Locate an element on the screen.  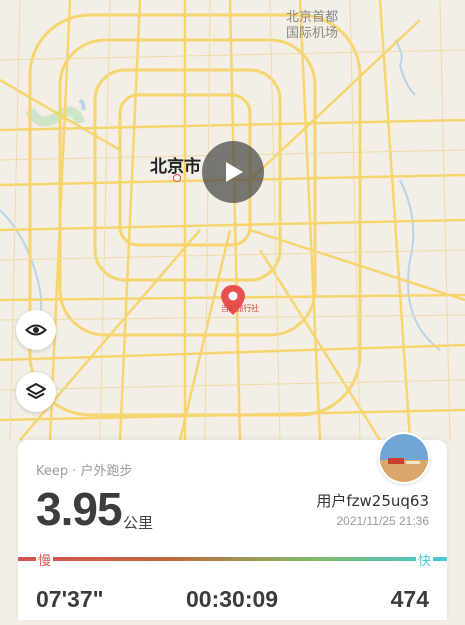
play-icon is located at coordinates (234, 172).